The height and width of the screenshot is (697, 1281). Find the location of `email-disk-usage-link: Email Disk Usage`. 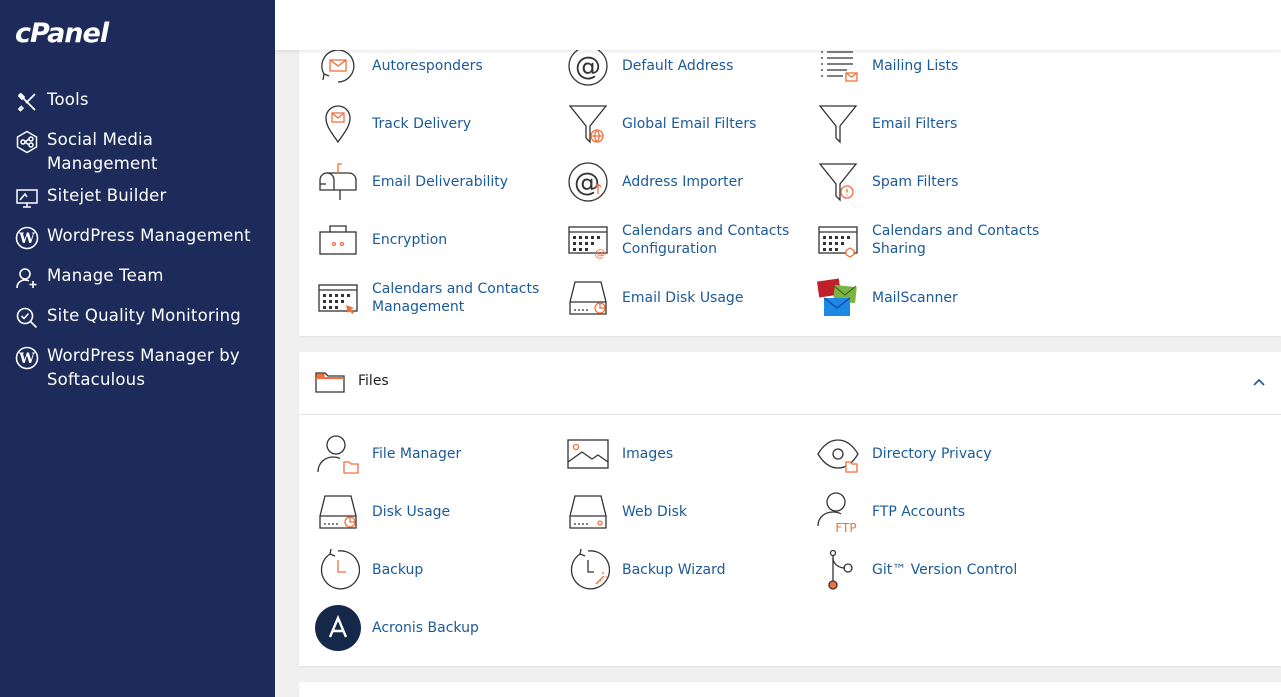

email-disk-usage-link: Email Disk Usage is located at coordinates (687, 298).